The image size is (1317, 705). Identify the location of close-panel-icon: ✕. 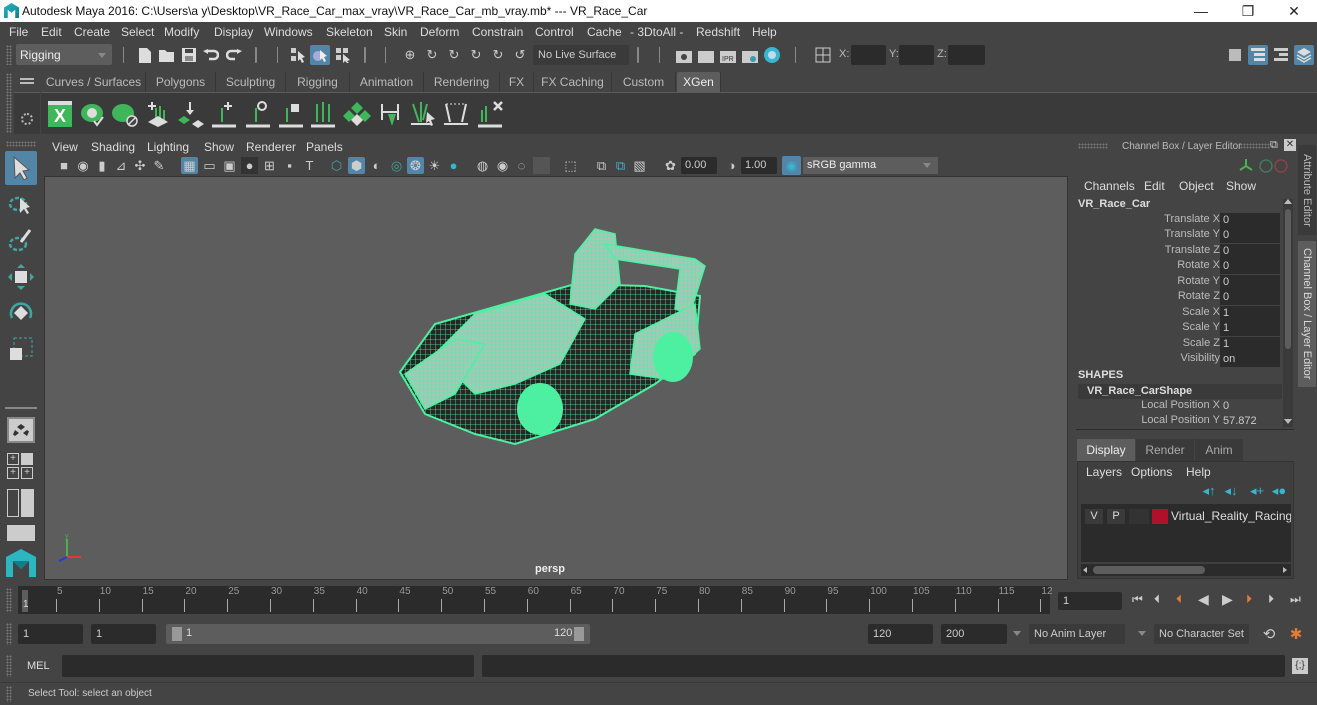
(1290, 145).